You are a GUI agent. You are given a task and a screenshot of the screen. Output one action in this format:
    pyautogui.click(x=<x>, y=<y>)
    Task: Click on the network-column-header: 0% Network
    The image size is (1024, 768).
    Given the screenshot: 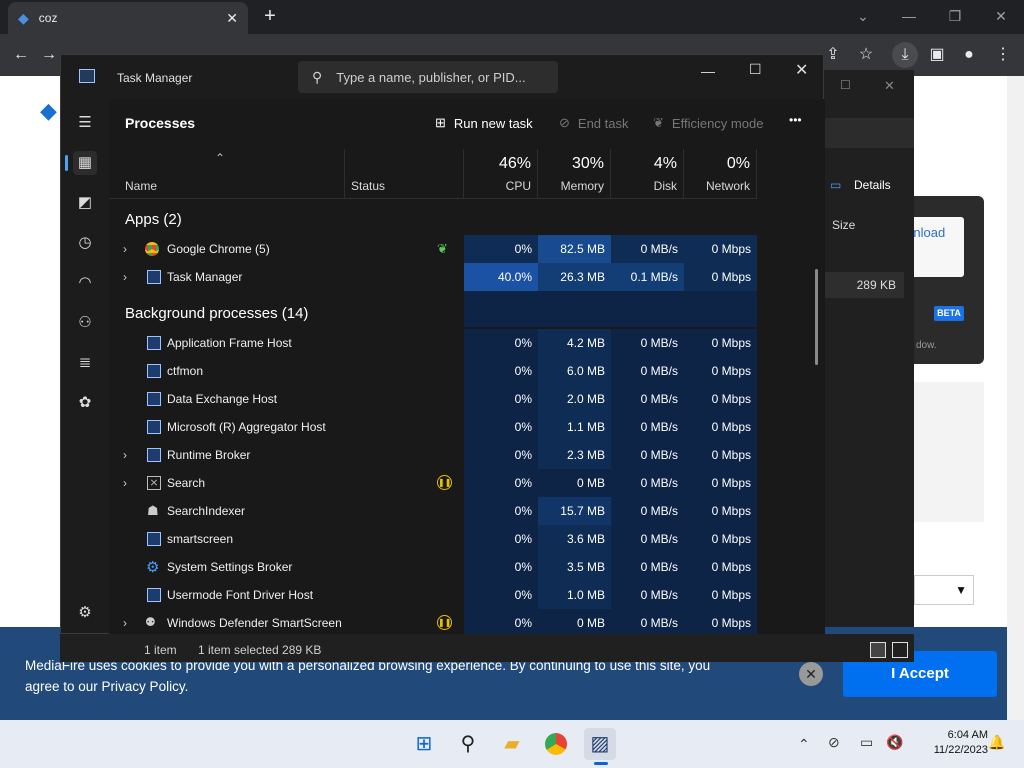 What is the action you would take?
    pyautogui.click(x=720, y=174)
    